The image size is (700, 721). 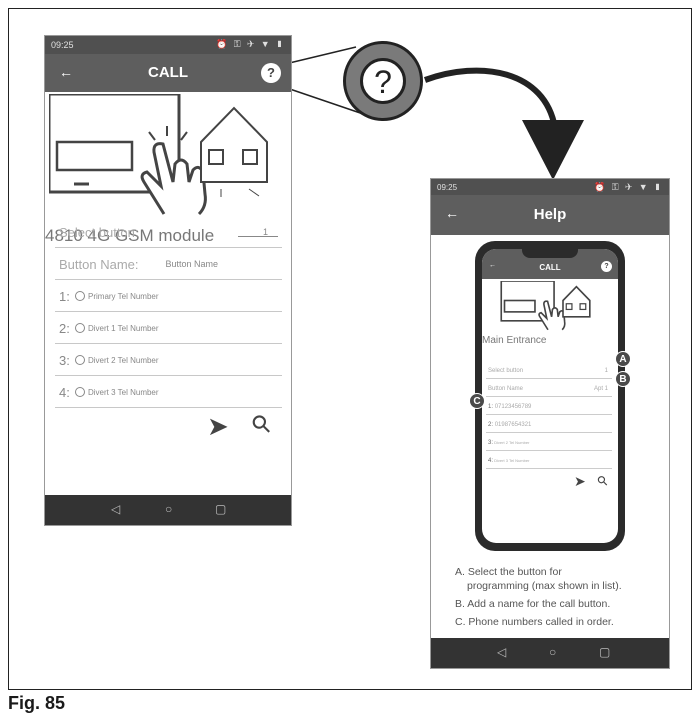 I want to click on app-bar: ← CALL ?, so click(x=168, y=73).